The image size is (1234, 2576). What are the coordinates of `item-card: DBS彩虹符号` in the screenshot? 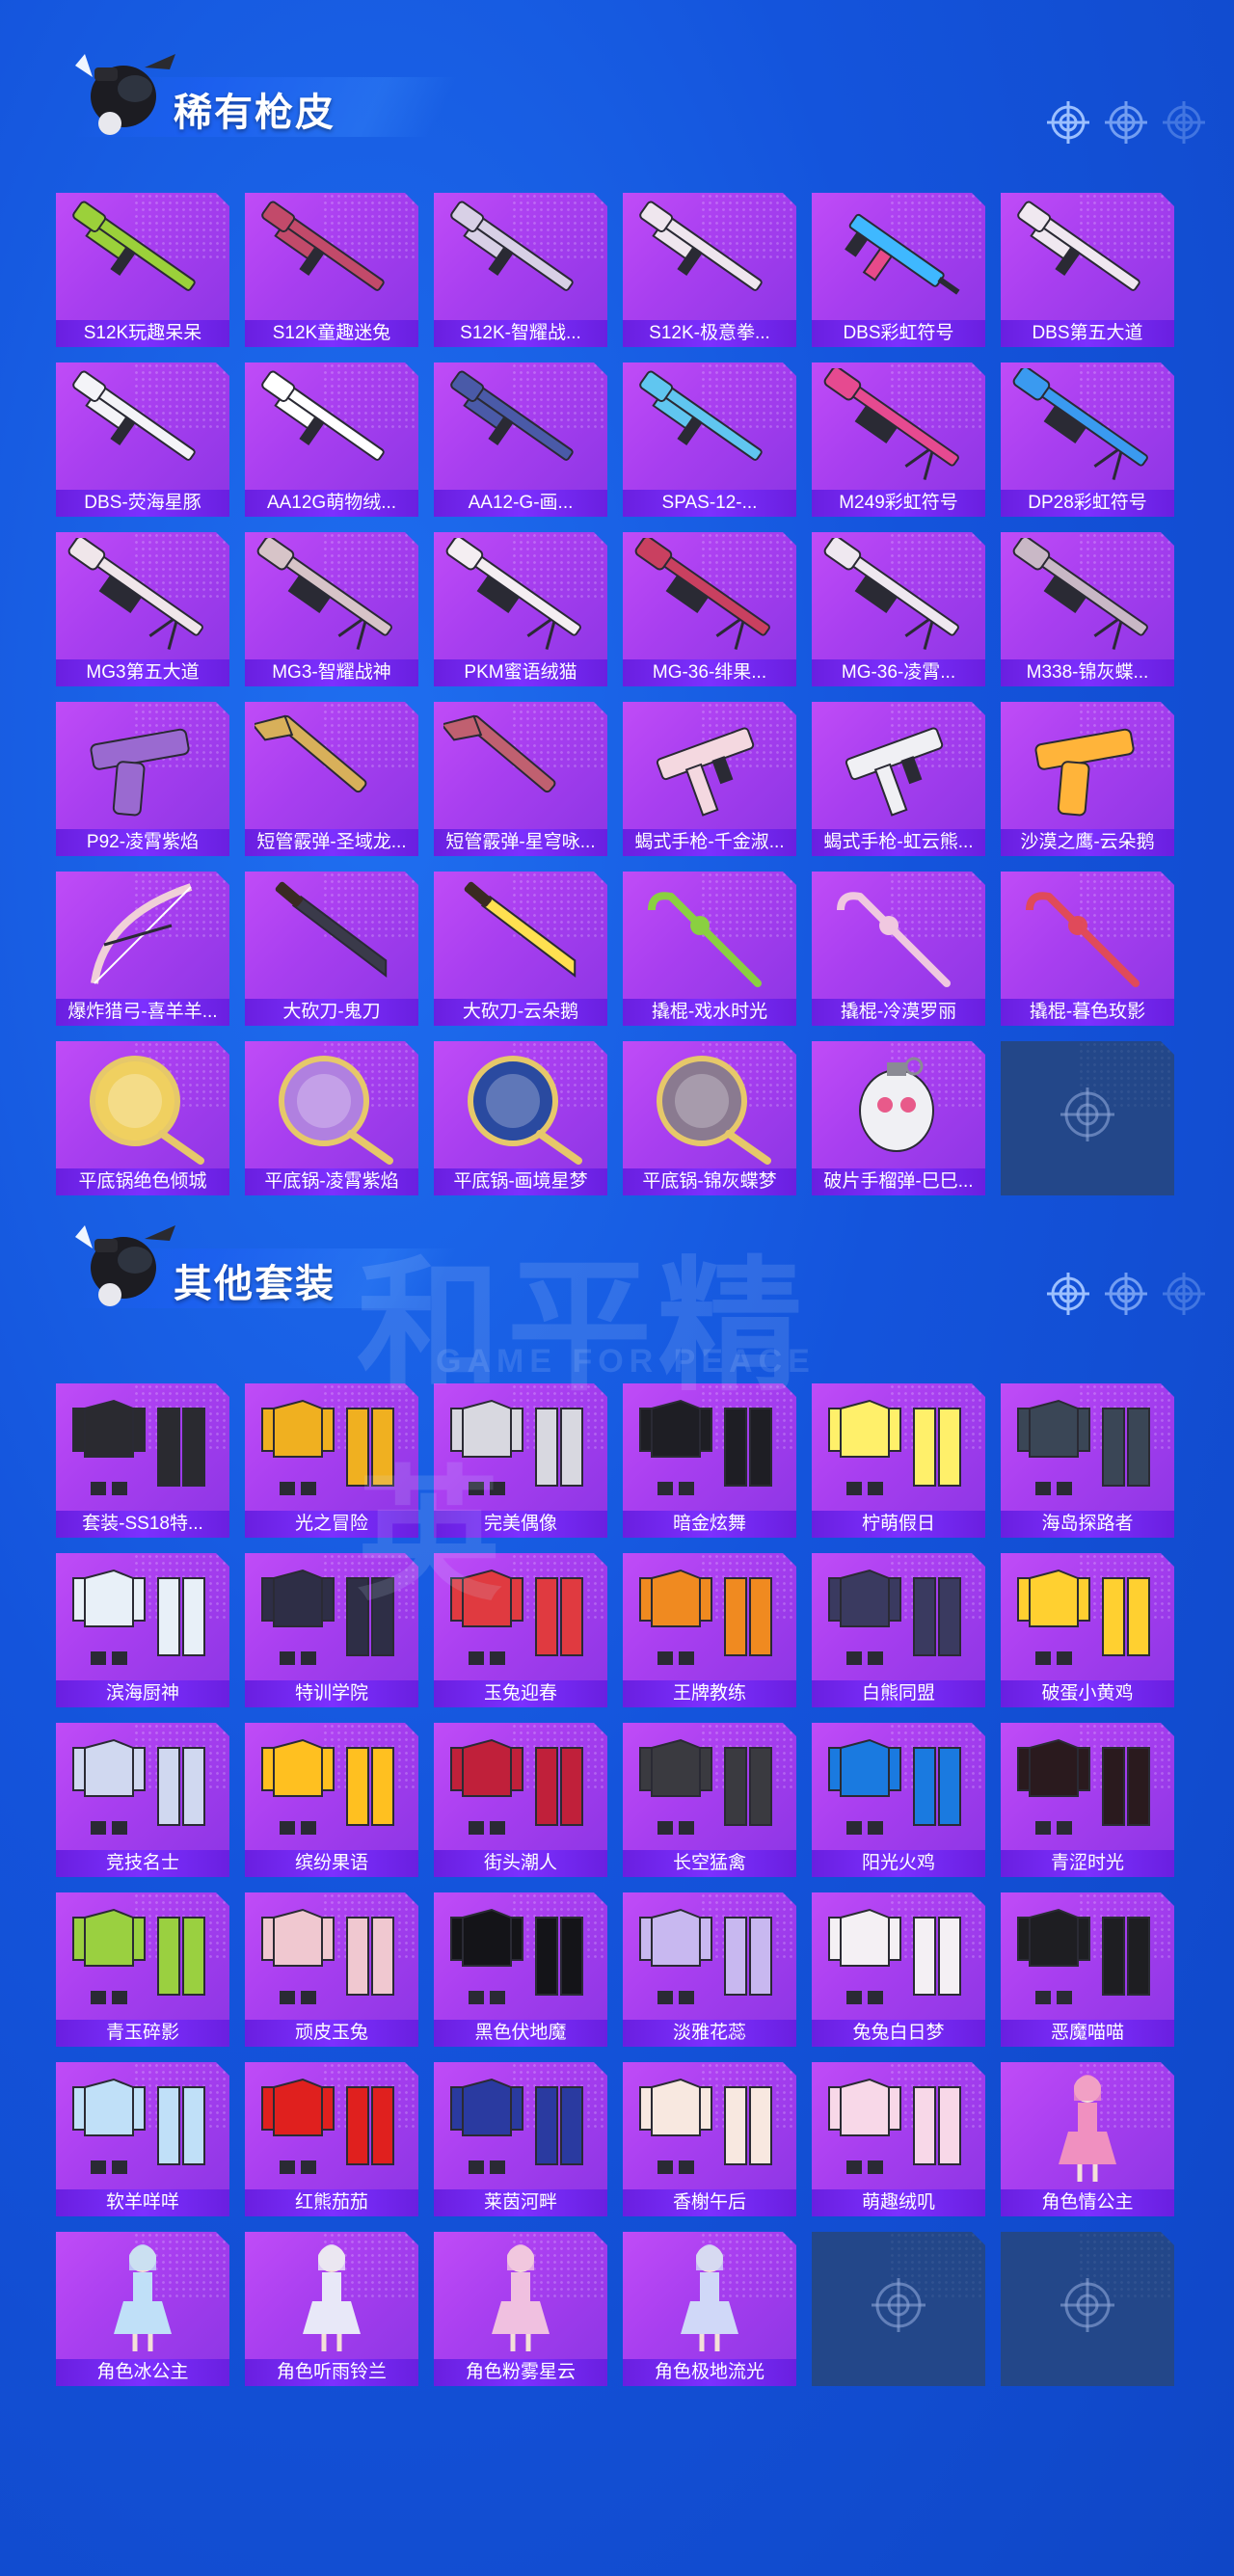 It's located at (898, 270).